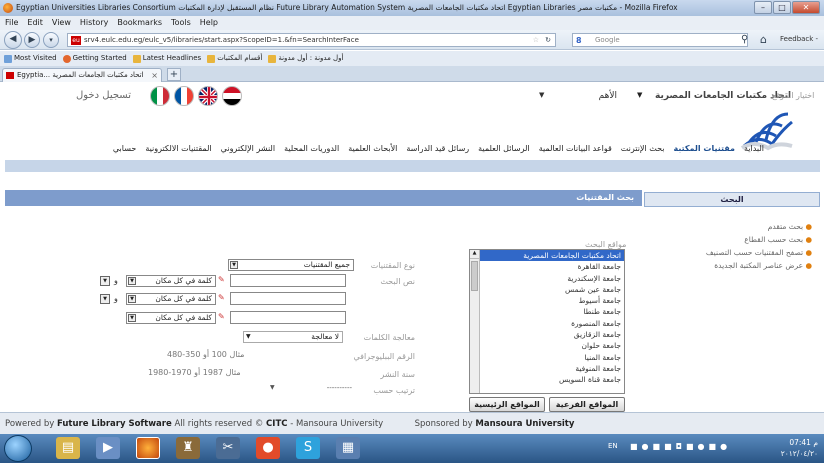 The image size is (824, 463). Describe the element at coordinates (723, 96) in the screenshot. I see `site-select: اتحاد مكتبات الجامعات المصرية` at that location.